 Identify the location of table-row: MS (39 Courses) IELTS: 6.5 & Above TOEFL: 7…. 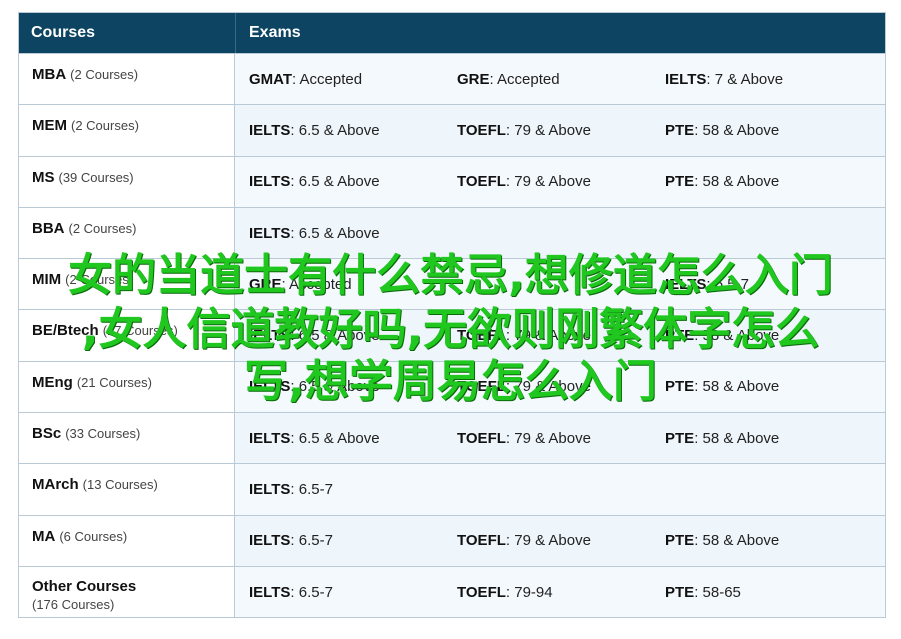
(452, 181).